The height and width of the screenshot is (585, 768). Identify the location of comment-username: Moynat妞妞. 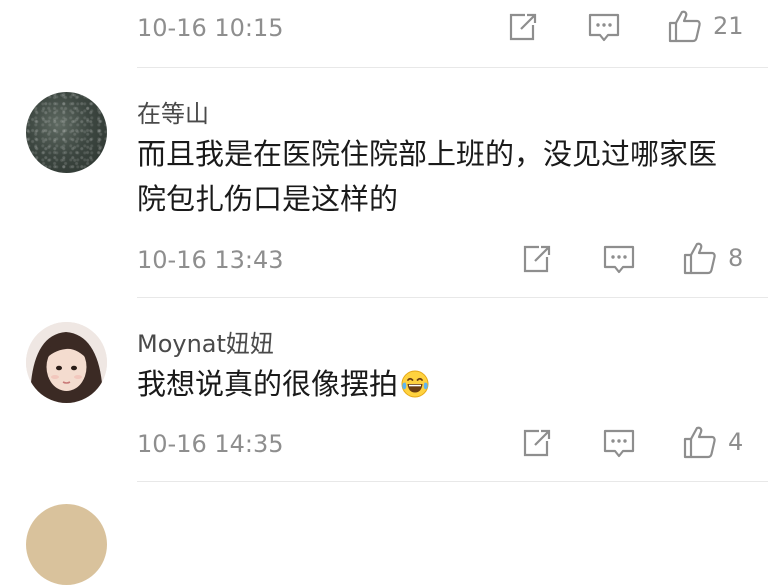
(205, 341).